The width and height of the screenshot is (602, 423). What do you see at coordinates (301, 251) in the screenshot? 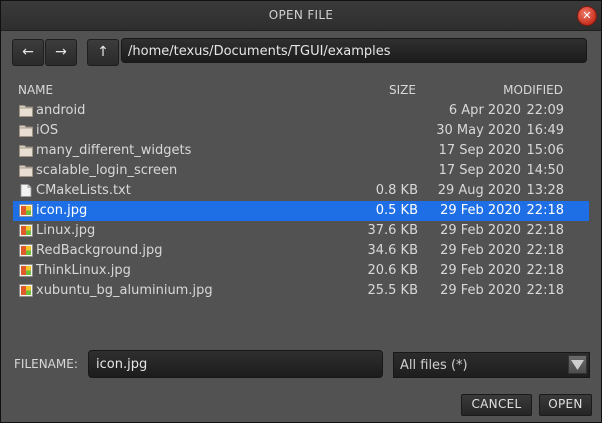
I see `file-row: RedBackground.jpg 34.6 KB 29 Feb 2020 22:18` at bounding box center [301, 251].